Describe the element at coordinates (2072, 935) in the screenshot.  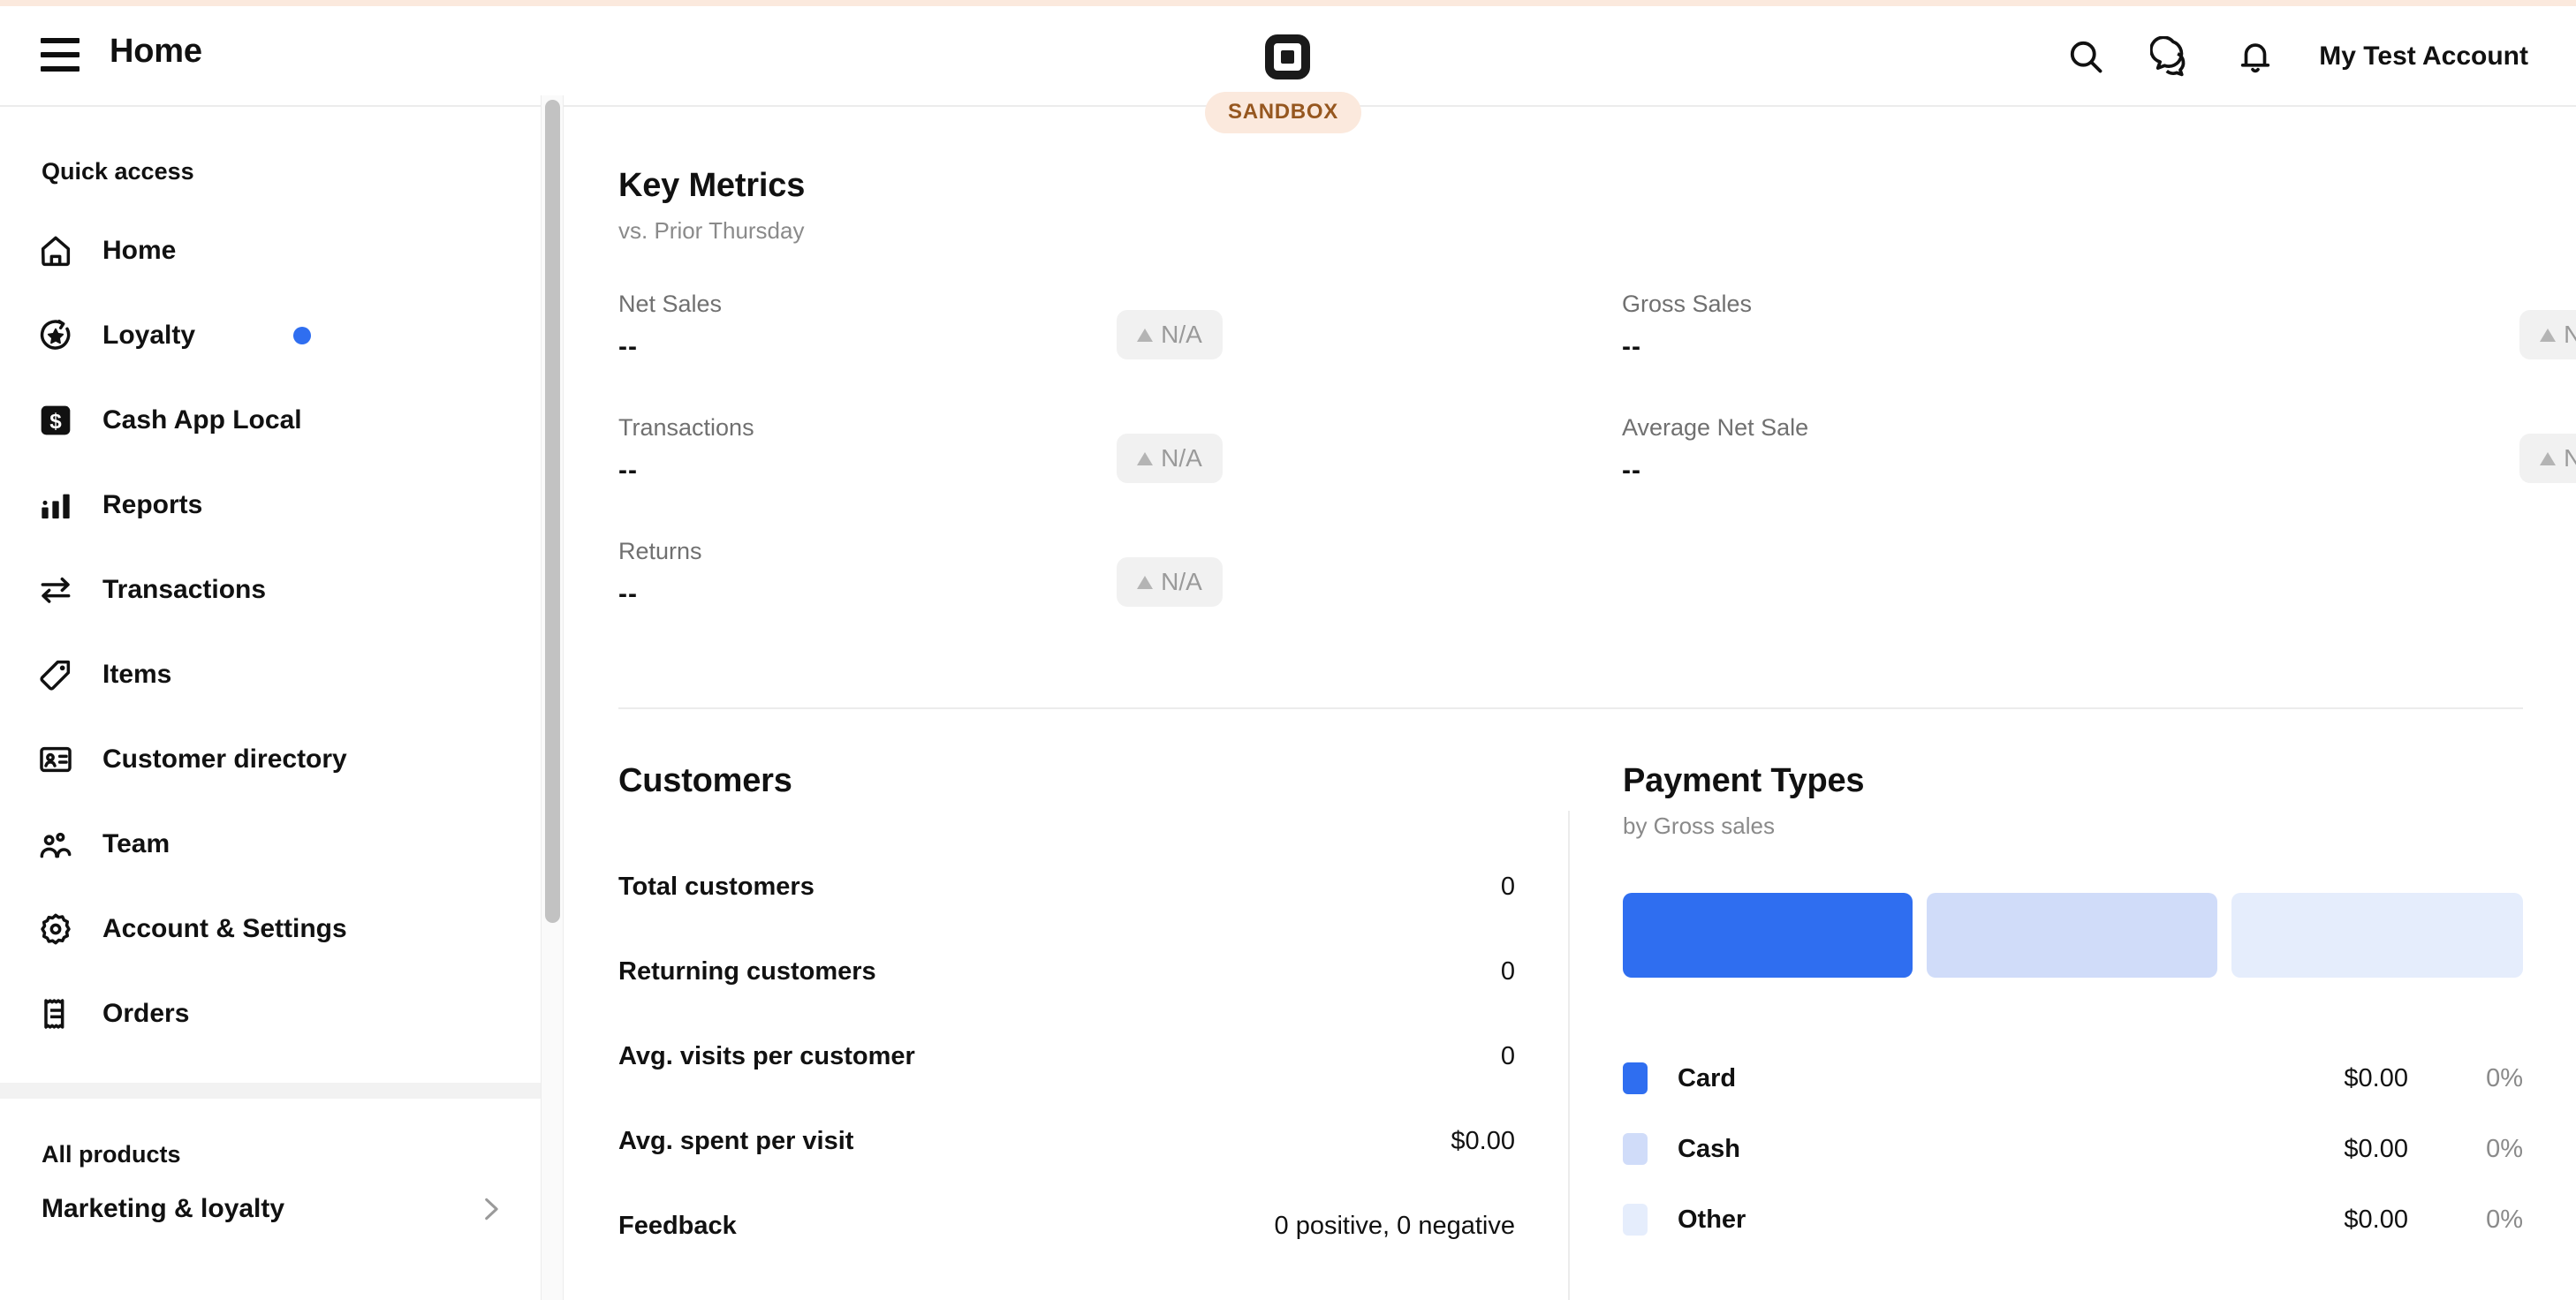
I see `bar-segment-cash` at that location.